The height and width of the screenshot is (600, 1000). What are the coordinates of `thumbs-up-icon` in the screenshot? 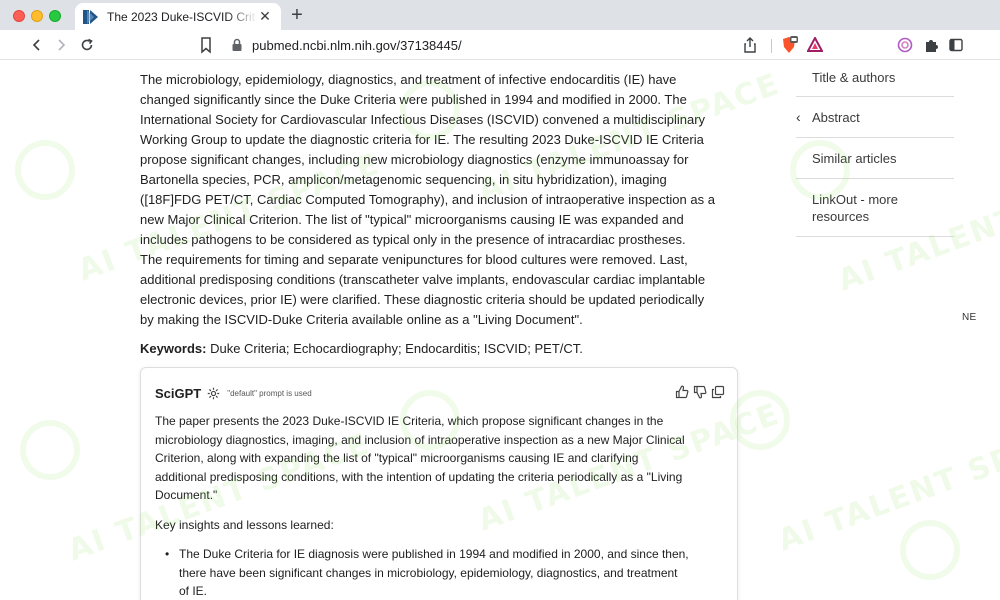 It's located at (682, 392).